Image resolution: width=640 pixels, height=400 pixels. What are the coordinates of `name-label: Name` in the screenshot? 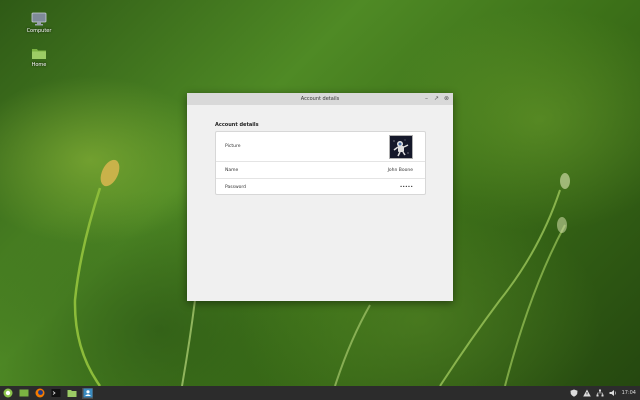 It's located at (232, 170).